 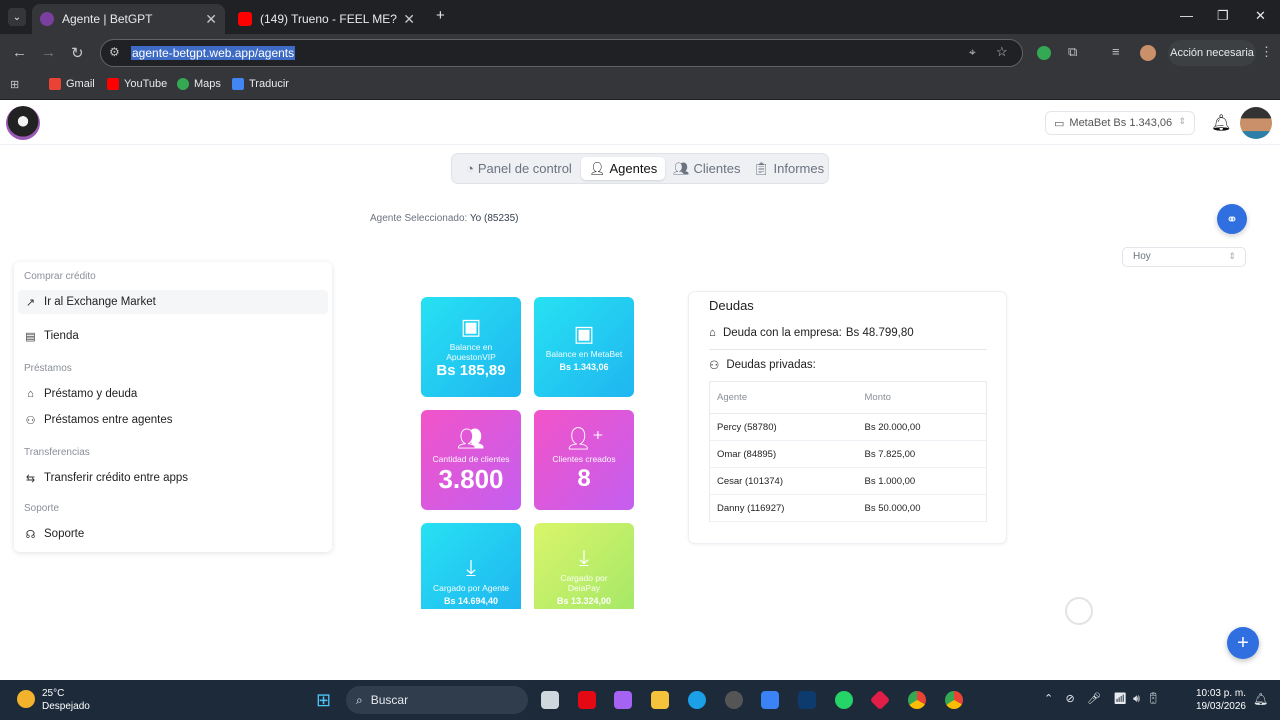 What do you see at coordinates (623, 168) in the screenshot?
I see `tab-agentes: 👤︎ Agentes` at bounding box center [623, 168].